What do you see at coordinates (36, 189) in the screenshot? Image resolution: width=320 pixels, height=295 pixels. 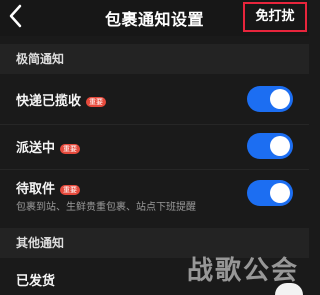 I see `setting-label-text: 待取件` at bounding box center [36, 189].